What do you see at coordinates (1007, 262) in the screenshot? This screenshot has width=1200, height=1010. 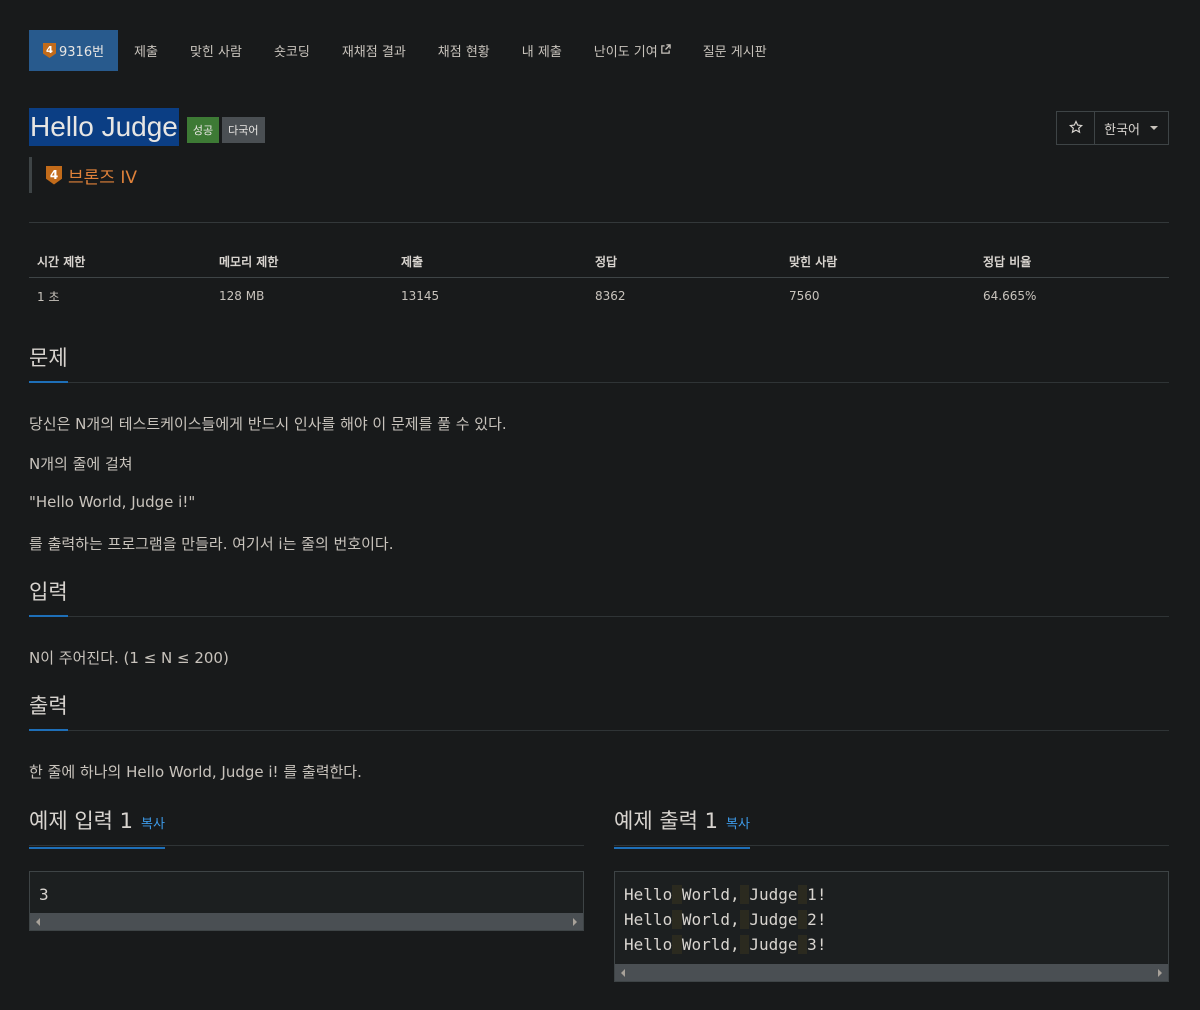 I see `header-accept-ratio: 정답 비율` at bounding box center [1007, 262].